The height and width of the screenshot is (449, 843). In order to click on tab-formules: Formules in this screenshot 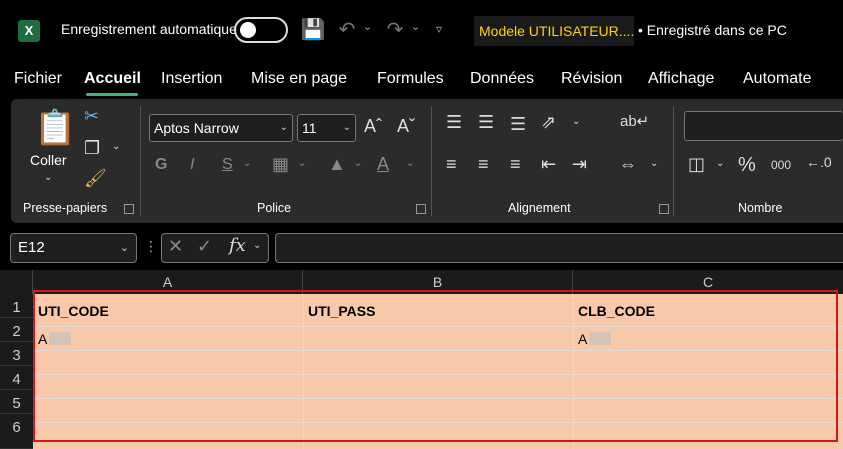, I will do `click(410, 79)`.